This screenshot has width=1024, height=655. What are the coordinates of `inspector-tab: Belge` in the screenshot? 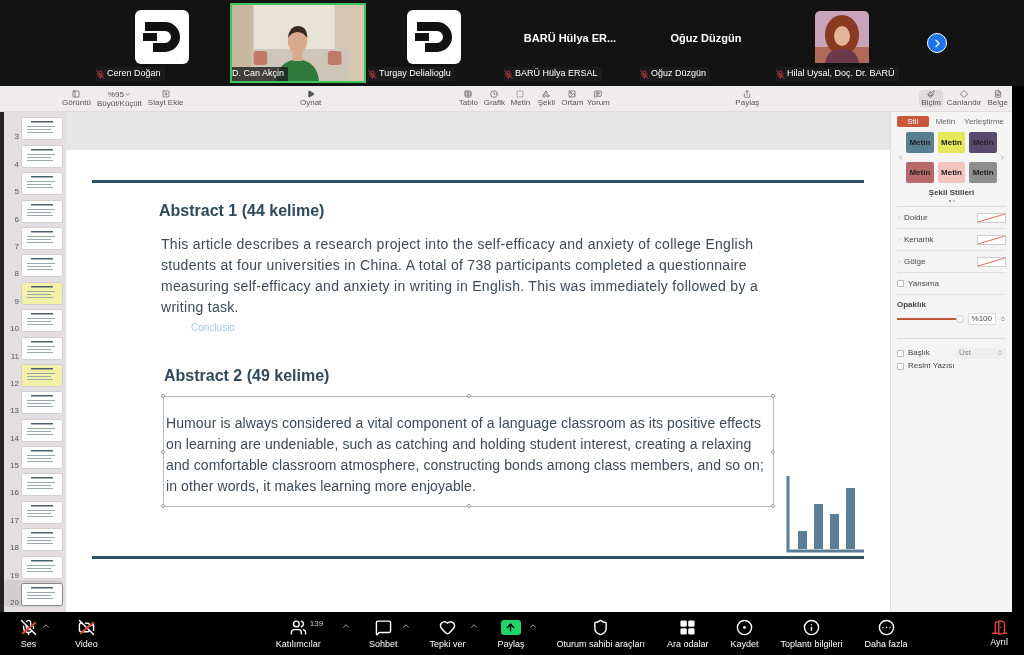 It's located at (997, 98).